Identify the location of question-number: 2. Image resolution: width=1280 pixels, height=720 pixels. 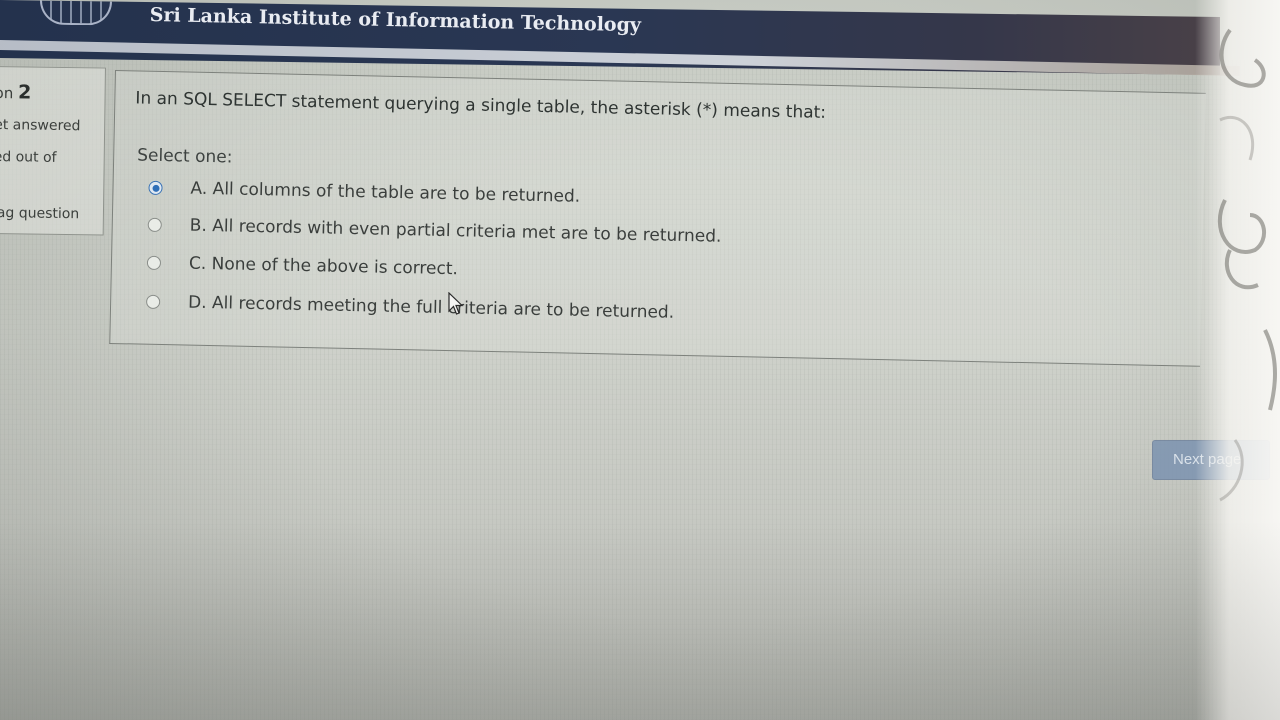
(24, 92).